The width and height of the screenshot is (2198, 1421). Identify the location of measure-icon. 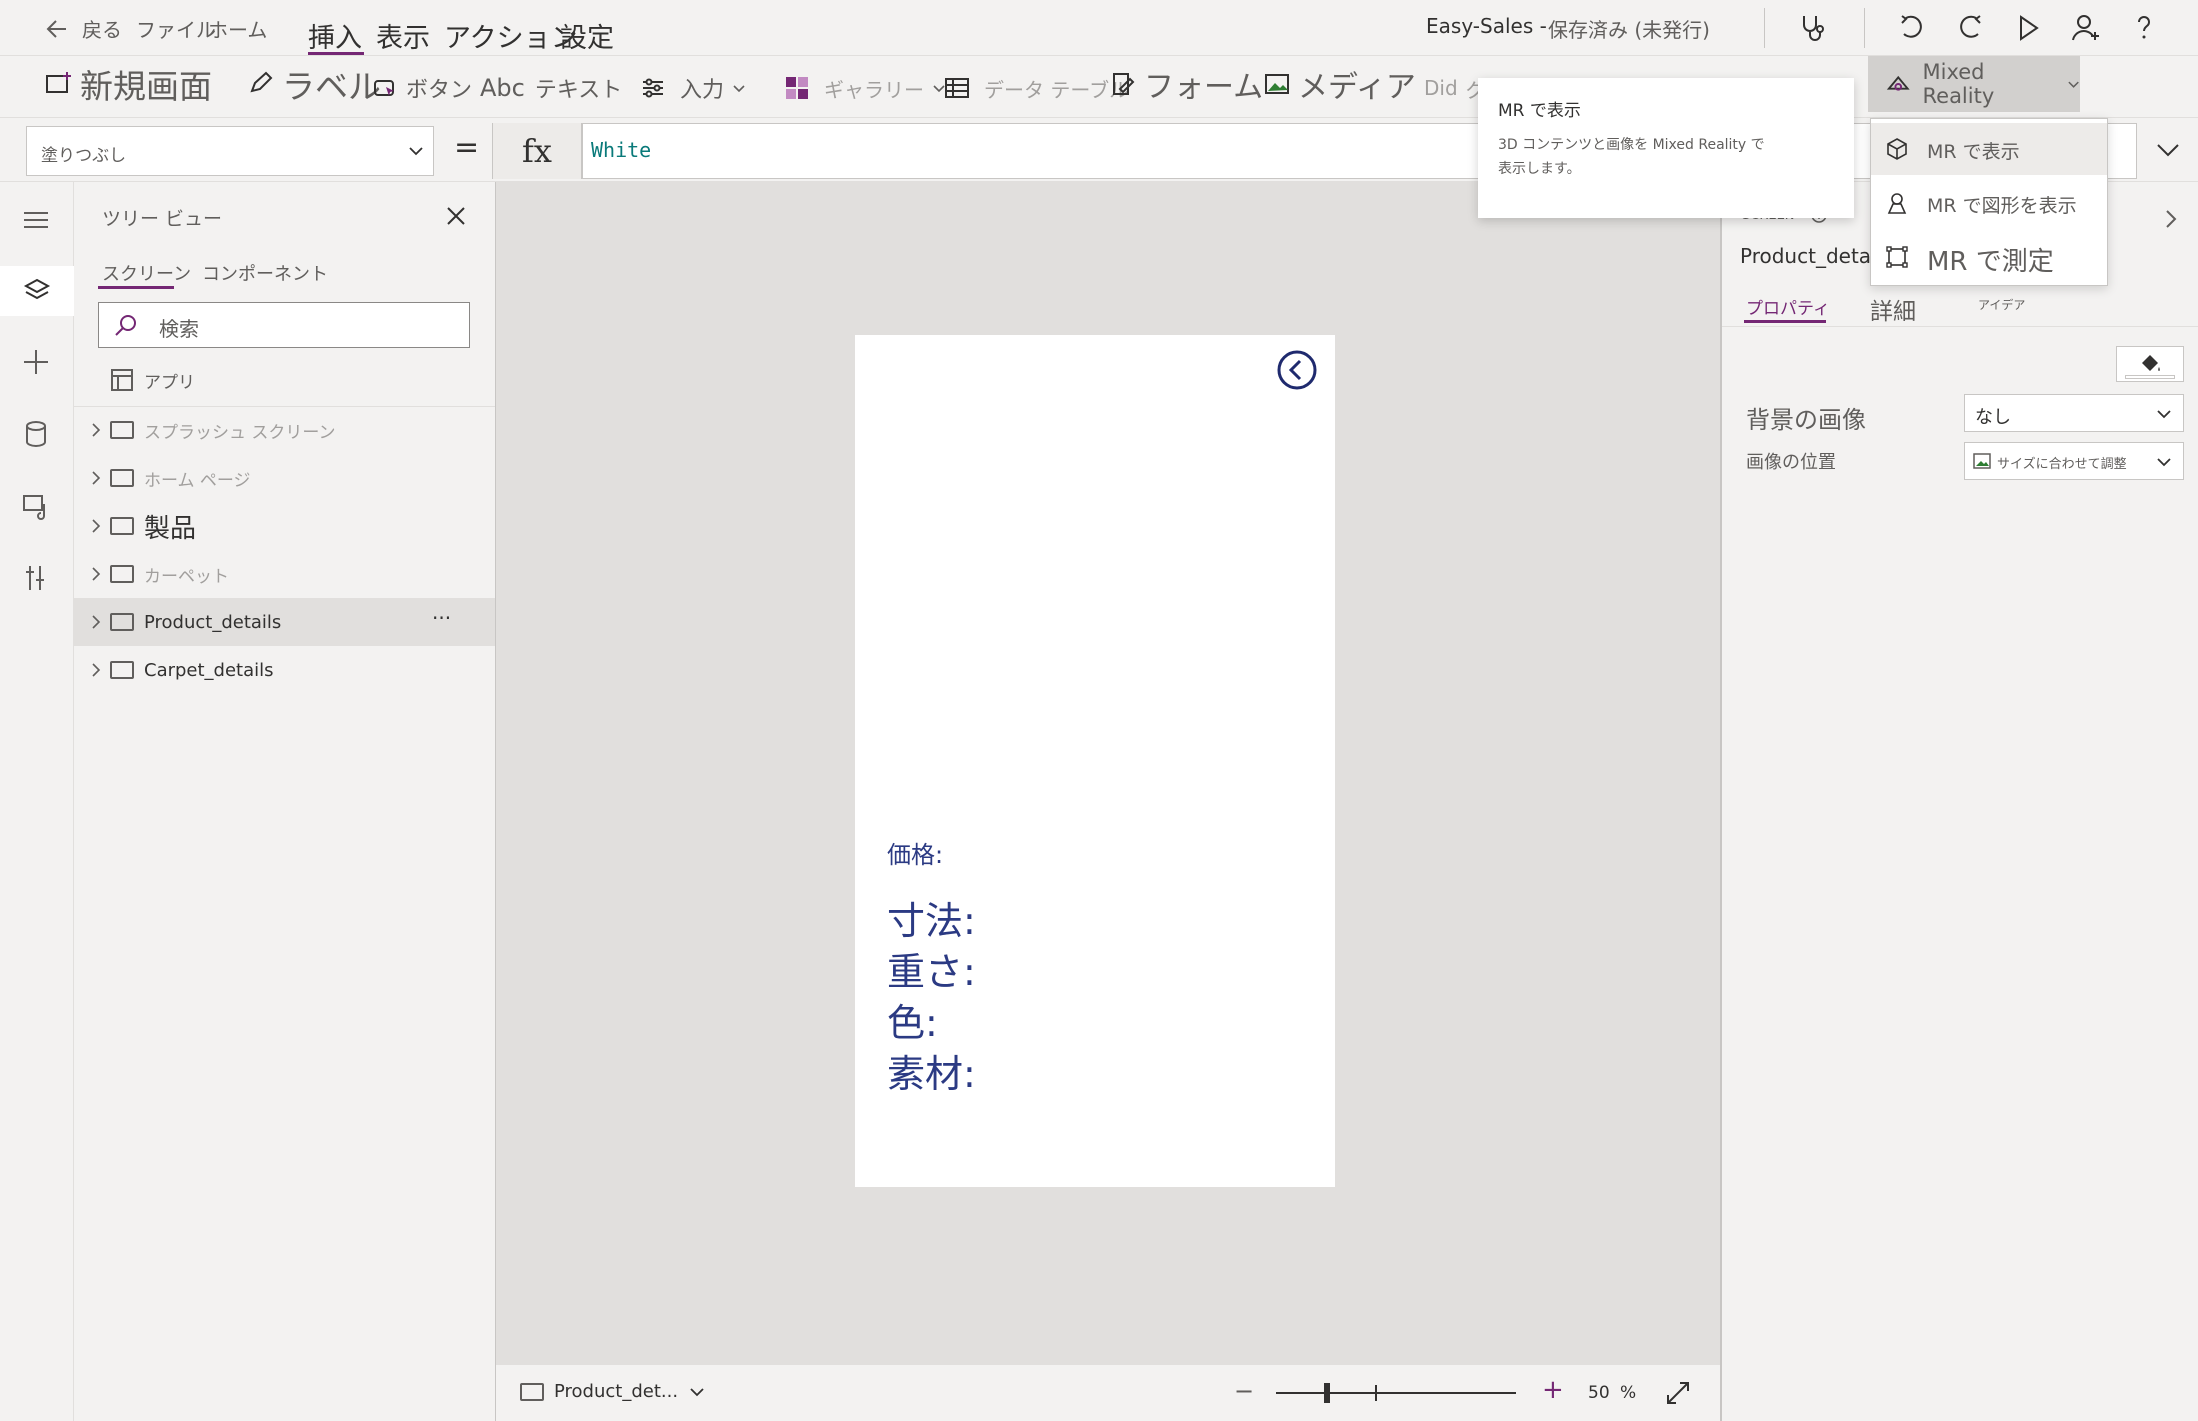
(1897, 257).